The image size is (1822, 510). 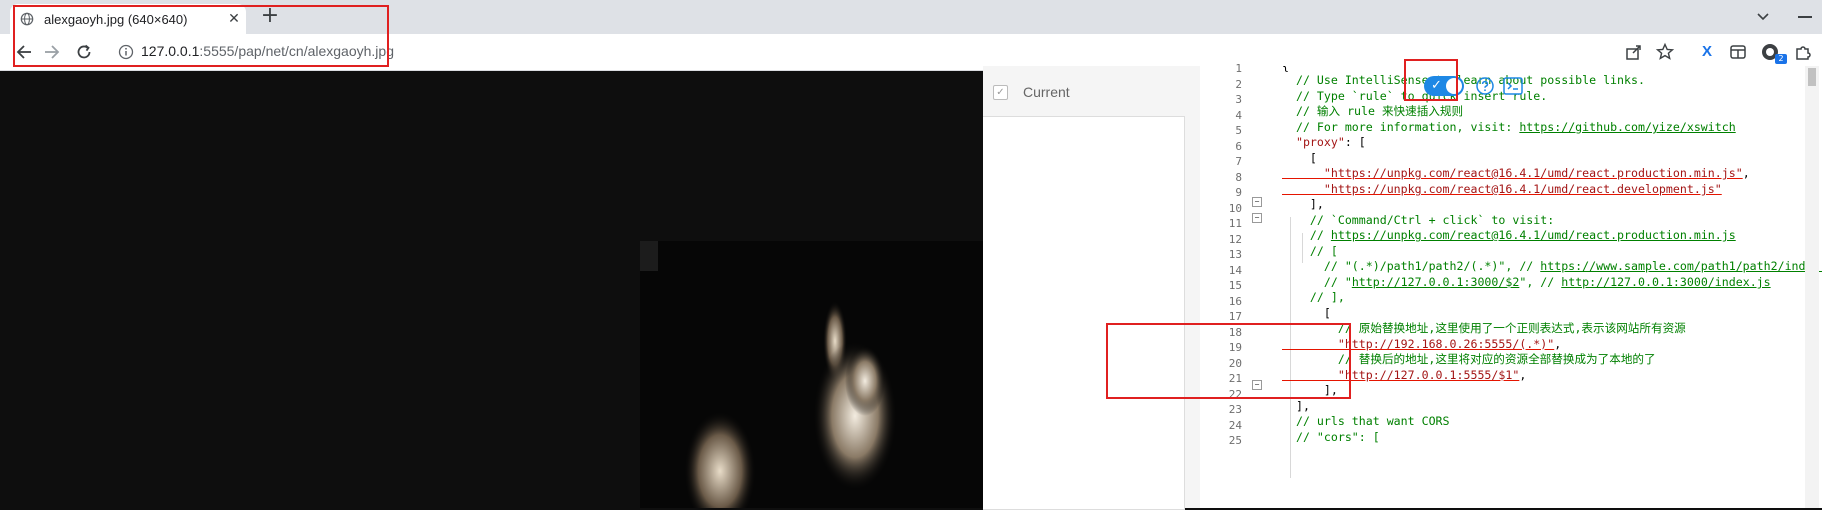 I want to click on back-icon, so click(x=24, y=52).